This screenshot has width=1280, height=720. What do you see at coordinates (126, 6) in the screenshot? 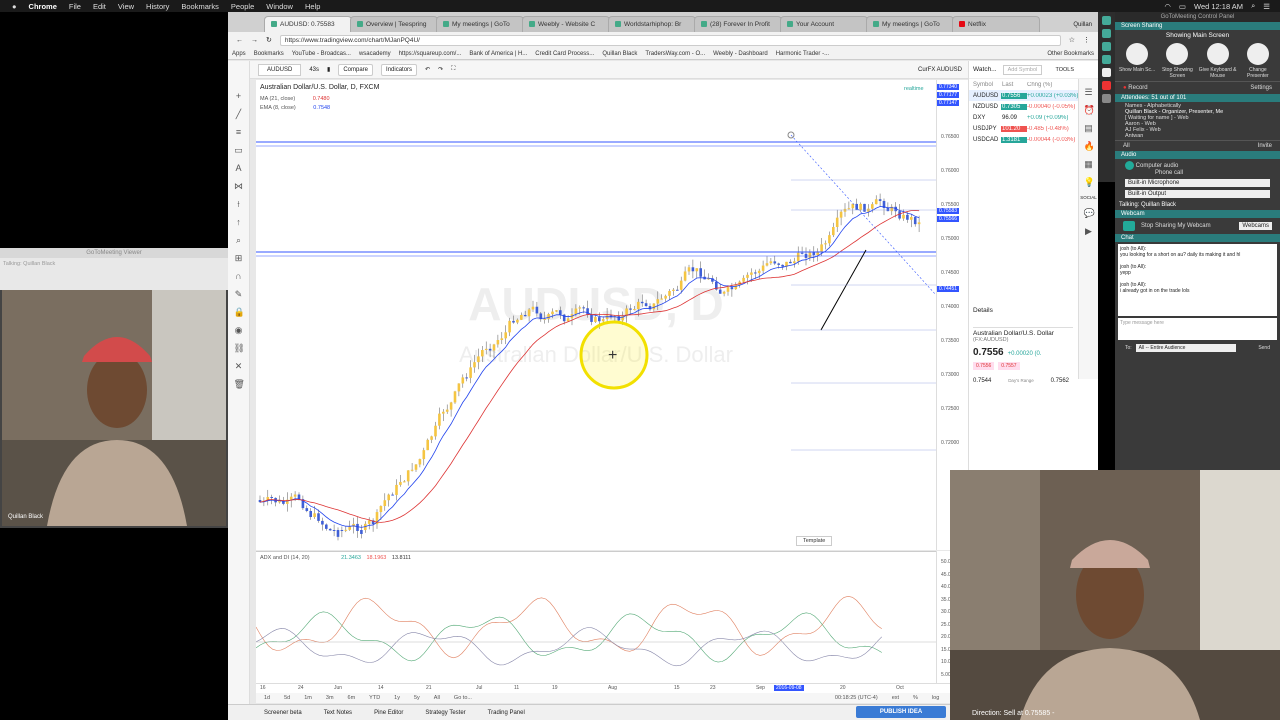
I see `menu-view: View` at bounding box center [126, 6].